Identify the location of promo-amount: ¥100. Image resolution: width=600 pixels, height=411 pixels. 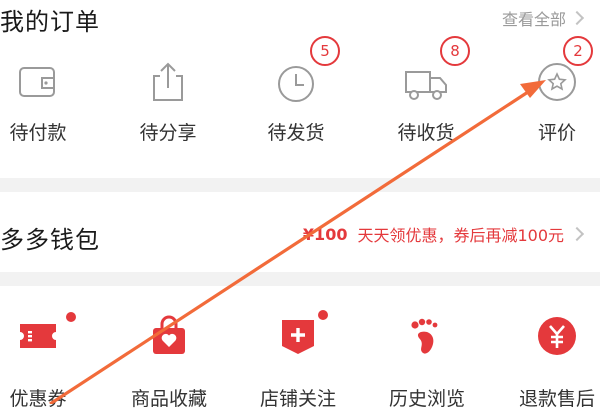
(325, 234).